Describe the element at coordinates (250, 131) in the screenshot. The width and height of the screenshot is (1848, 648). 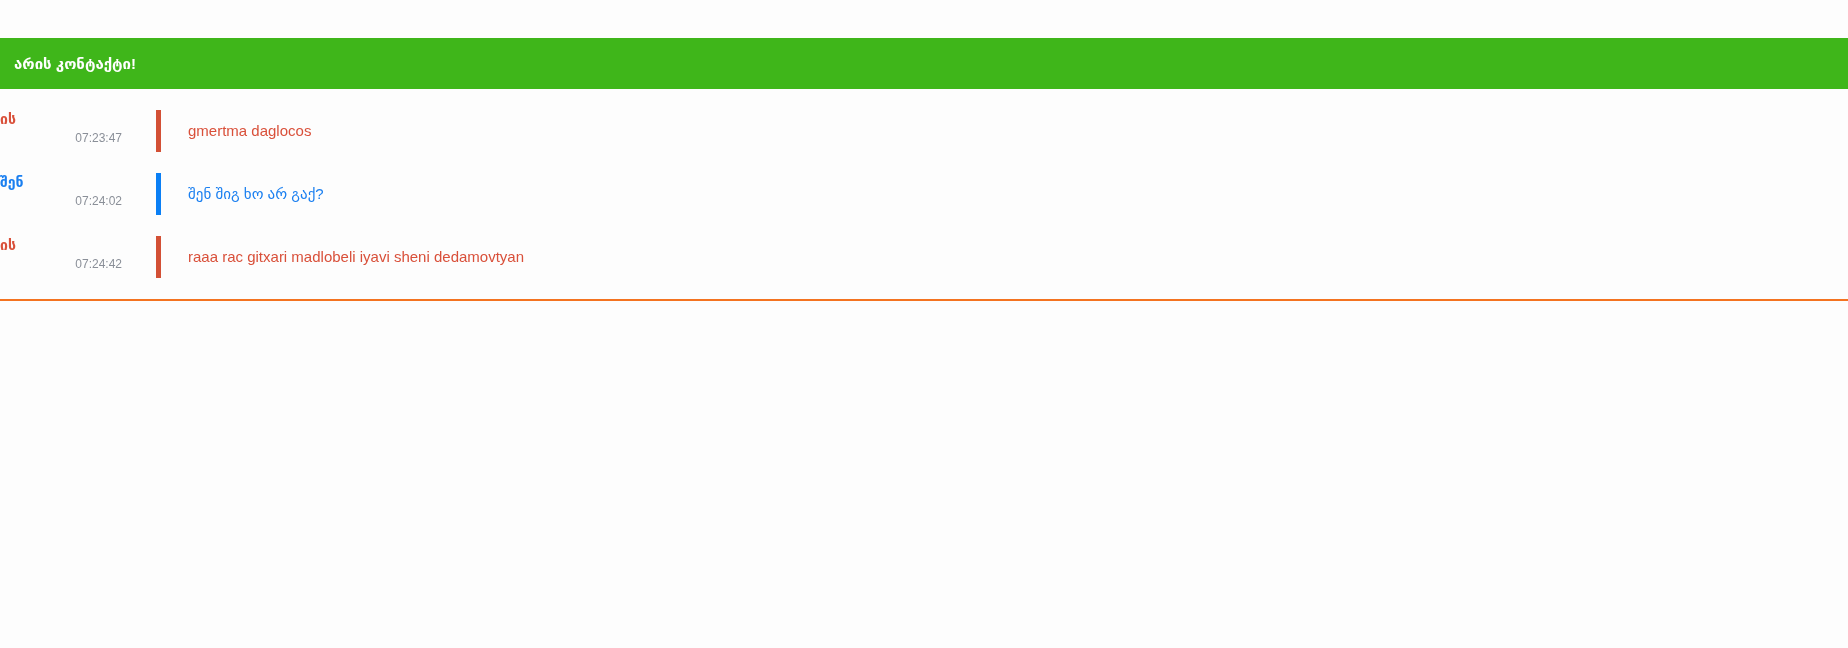
I see `message-text: gmertma daglocos` at that location.